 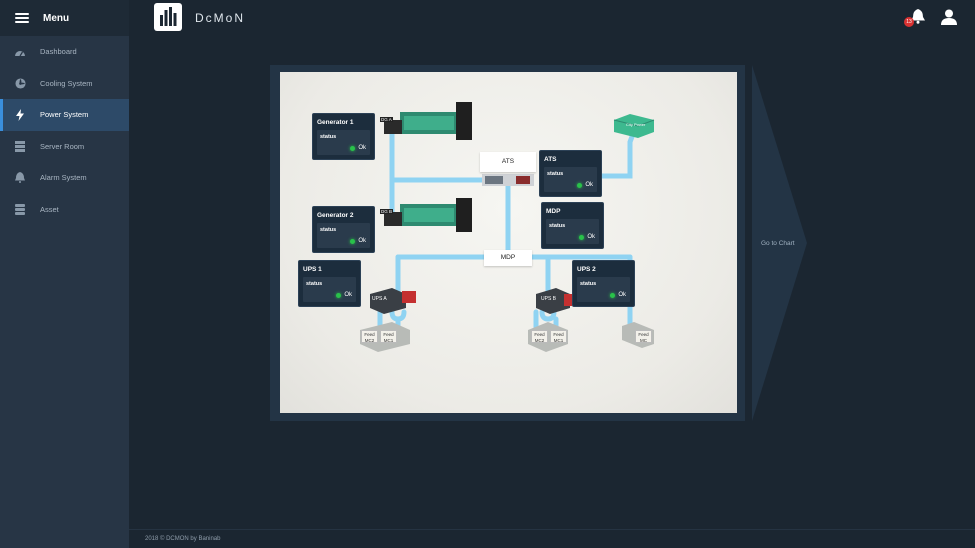 I want to click on sidebar-item-dashboard: Dashboard, so click(x=64, y=52).